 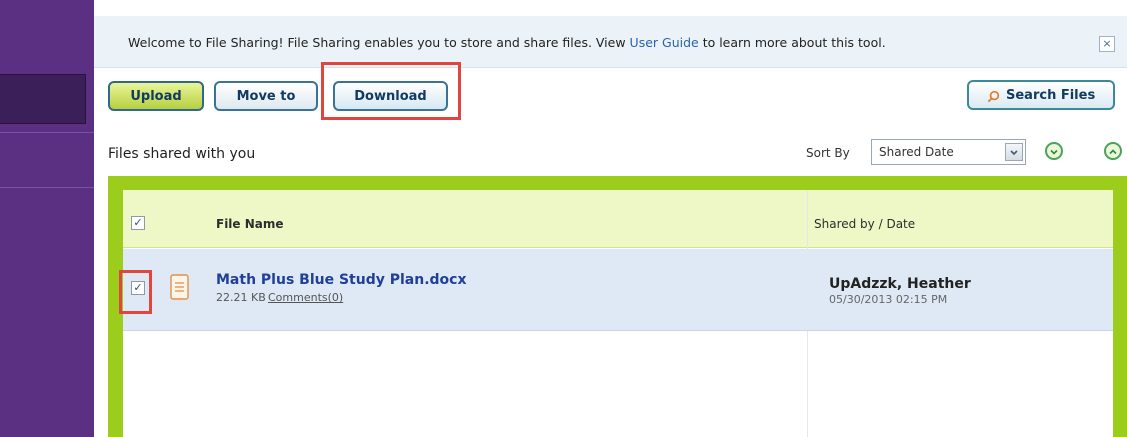 What do you see at coordinates (391, 91) in the screenshot?
I see `download-highlight` at bounding box center [391, 91].